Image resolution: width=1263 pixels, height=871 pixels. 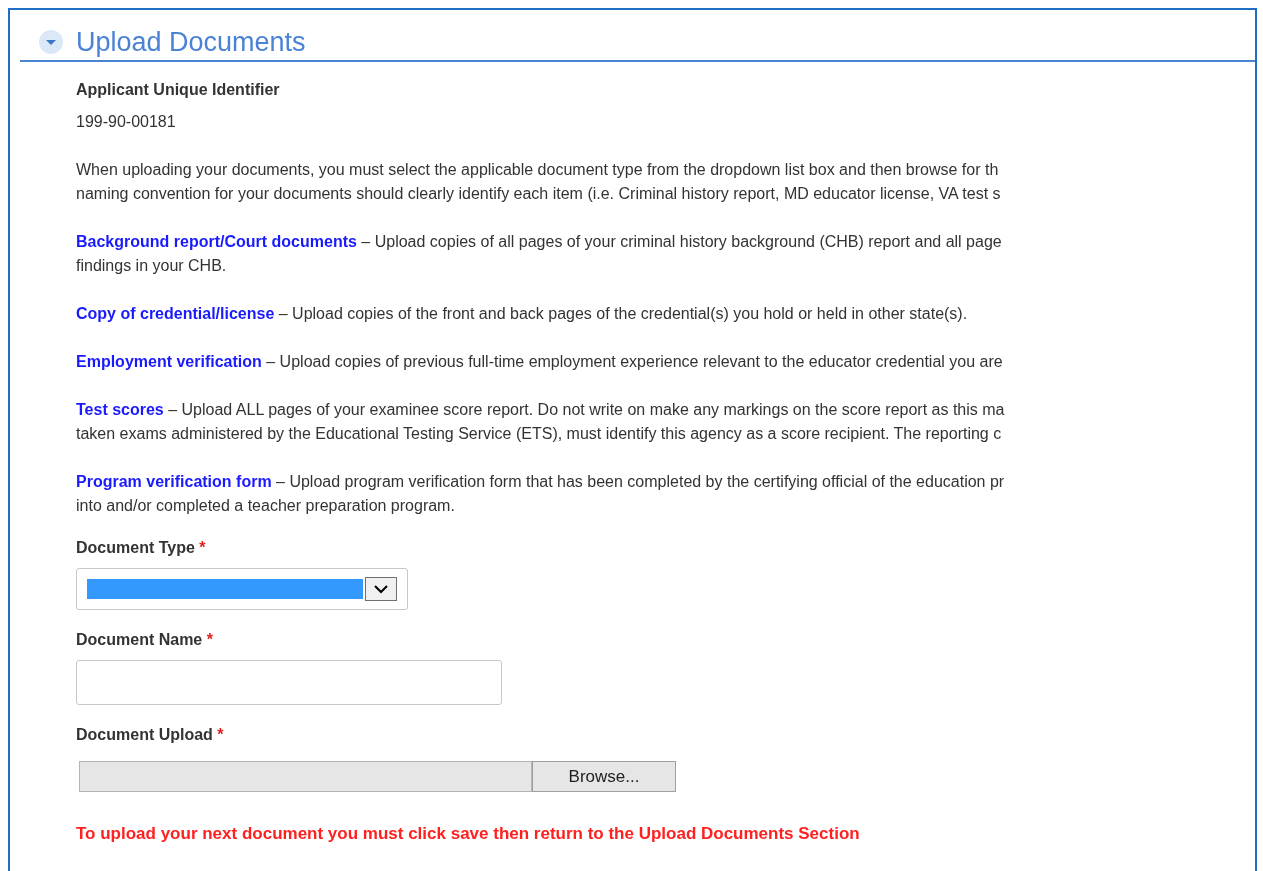 What do you see at coordinates (539, 182) in the screenshot?
I see `instructions-paragraph: When uploading your documents, you must select the applicable document type from the dropdown list box and then browse for th naming convention for your documents should clearly identify each item (i.e. Criminal history report, MD educator license, VA test s` at bounding box center [539, 182].